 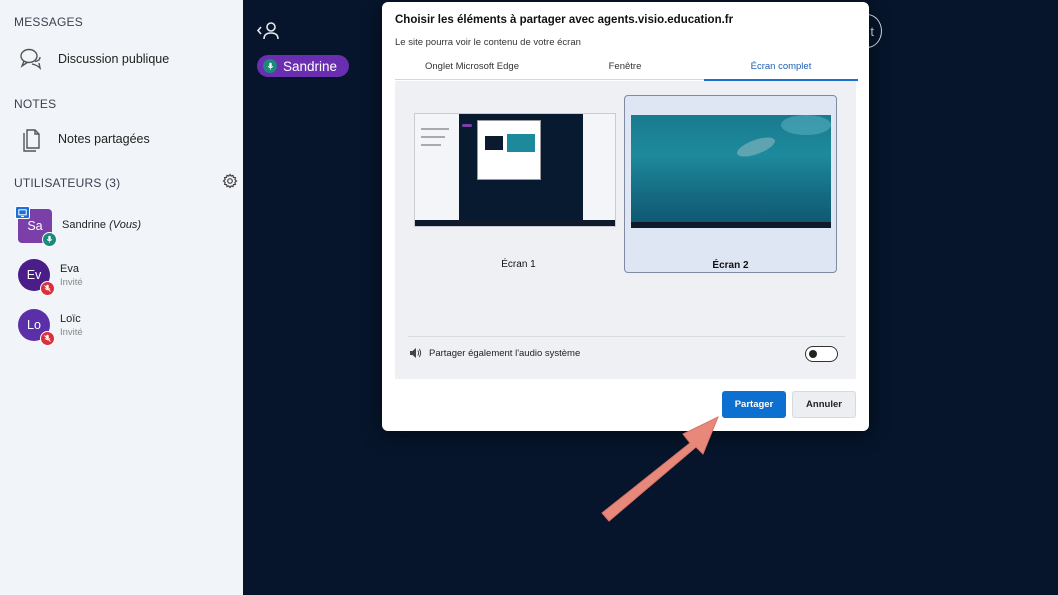 I want to click on avatar-initials: Sa, so click(x=35, y=226).